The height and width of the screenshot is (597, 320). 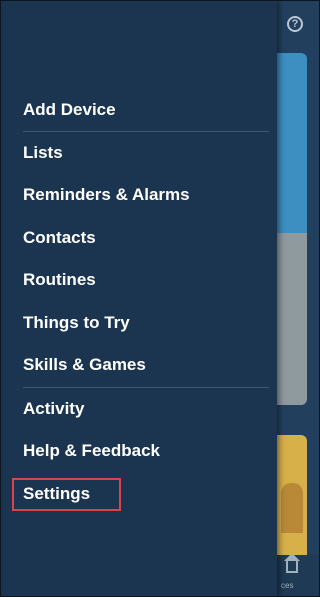 What do you see at coordinates (298, 575) in the screenshot?
I see `bottom-nav-bar` at bounding box center [298, 575].